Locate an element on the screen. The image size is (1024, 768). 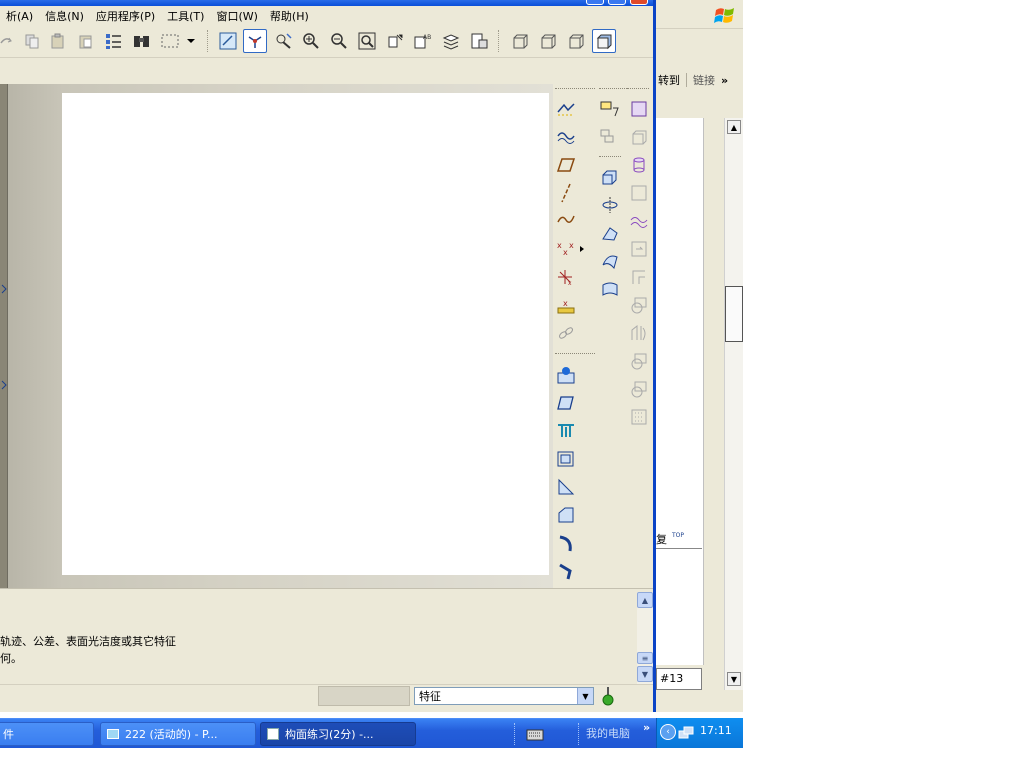
minimize-button is located at coordinates (595, 2).